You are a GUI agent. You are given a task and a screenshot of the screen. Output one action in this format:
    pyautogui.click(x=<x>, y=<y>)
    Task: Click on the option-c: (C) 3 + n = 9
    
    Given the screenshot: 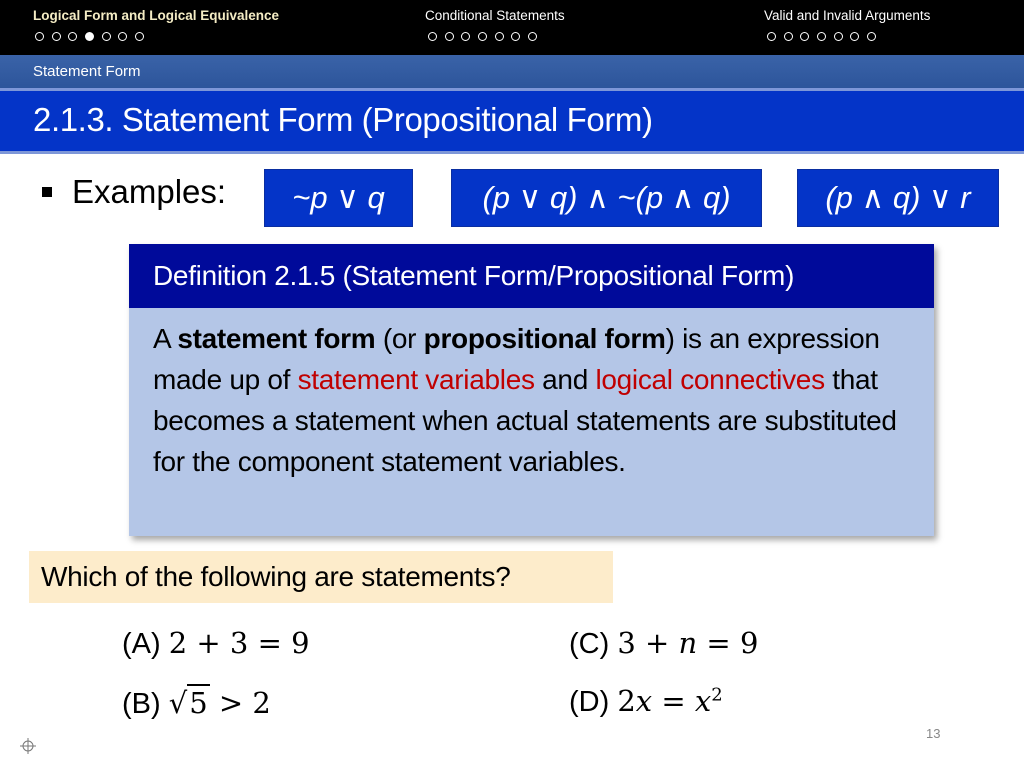 What is the action you would take?
    pyautogui.click(x=663, y=643)
    